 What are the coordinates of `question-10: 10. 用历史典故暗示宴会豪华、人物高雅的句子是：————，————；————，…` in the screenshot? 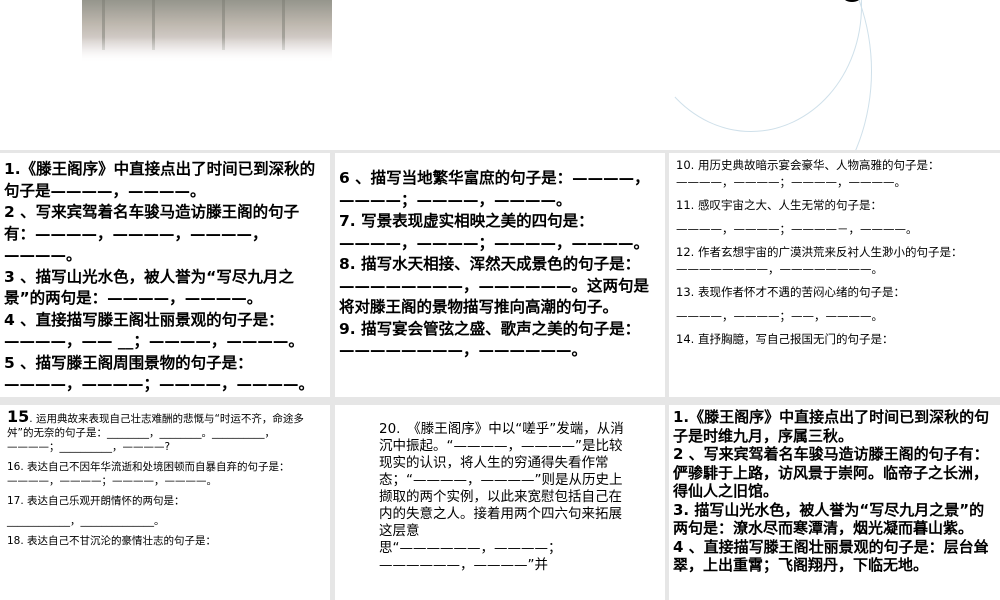 It's located at (808, 173).